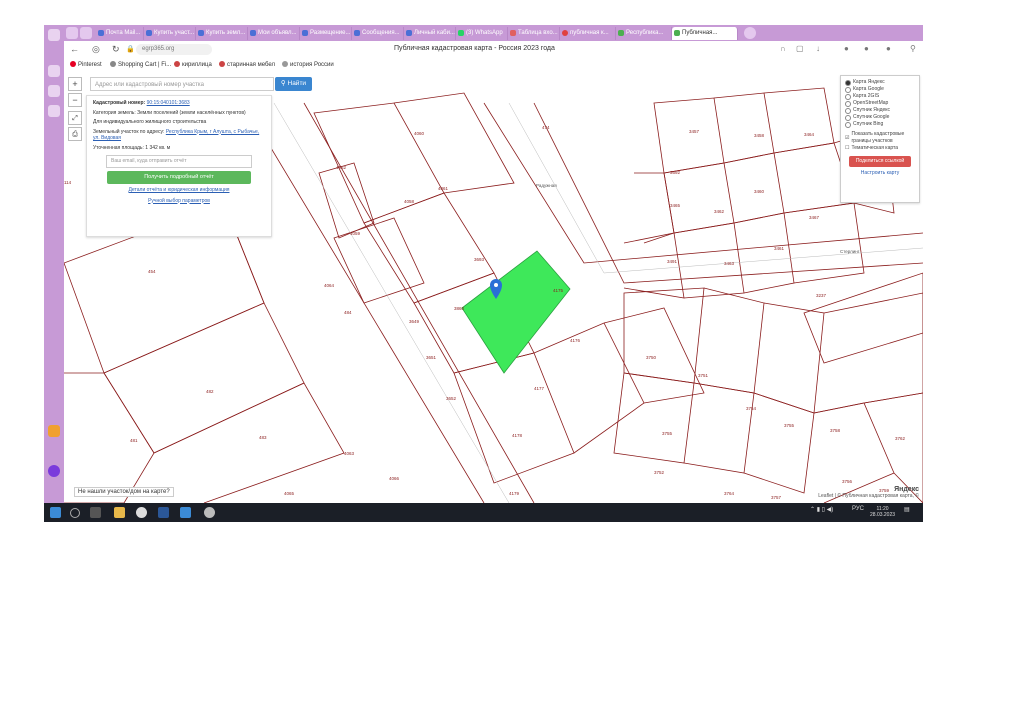 The image size is (1024, 724). I want to click on task-view-icon, so click(95, 512).